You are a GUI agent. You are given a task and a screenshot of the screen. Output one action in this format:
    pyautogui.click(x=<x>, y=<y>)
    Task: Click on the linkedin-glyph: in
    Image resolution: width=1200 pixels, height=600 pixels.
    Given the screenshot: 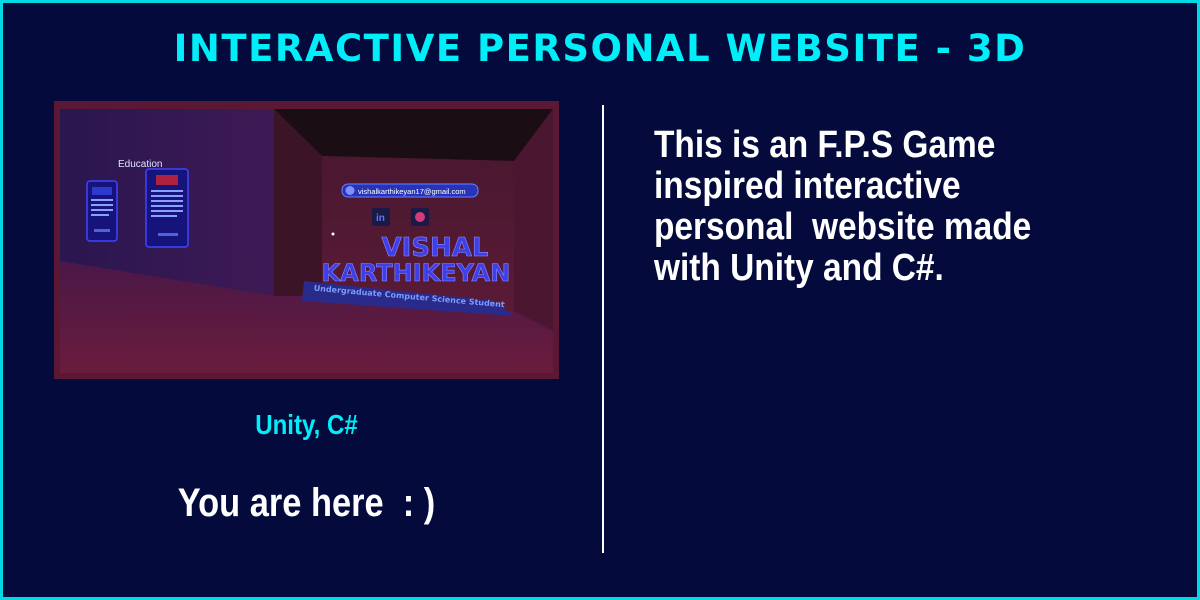 What is the action you would take?
    pyautogui.click(x=380, y=218)
    